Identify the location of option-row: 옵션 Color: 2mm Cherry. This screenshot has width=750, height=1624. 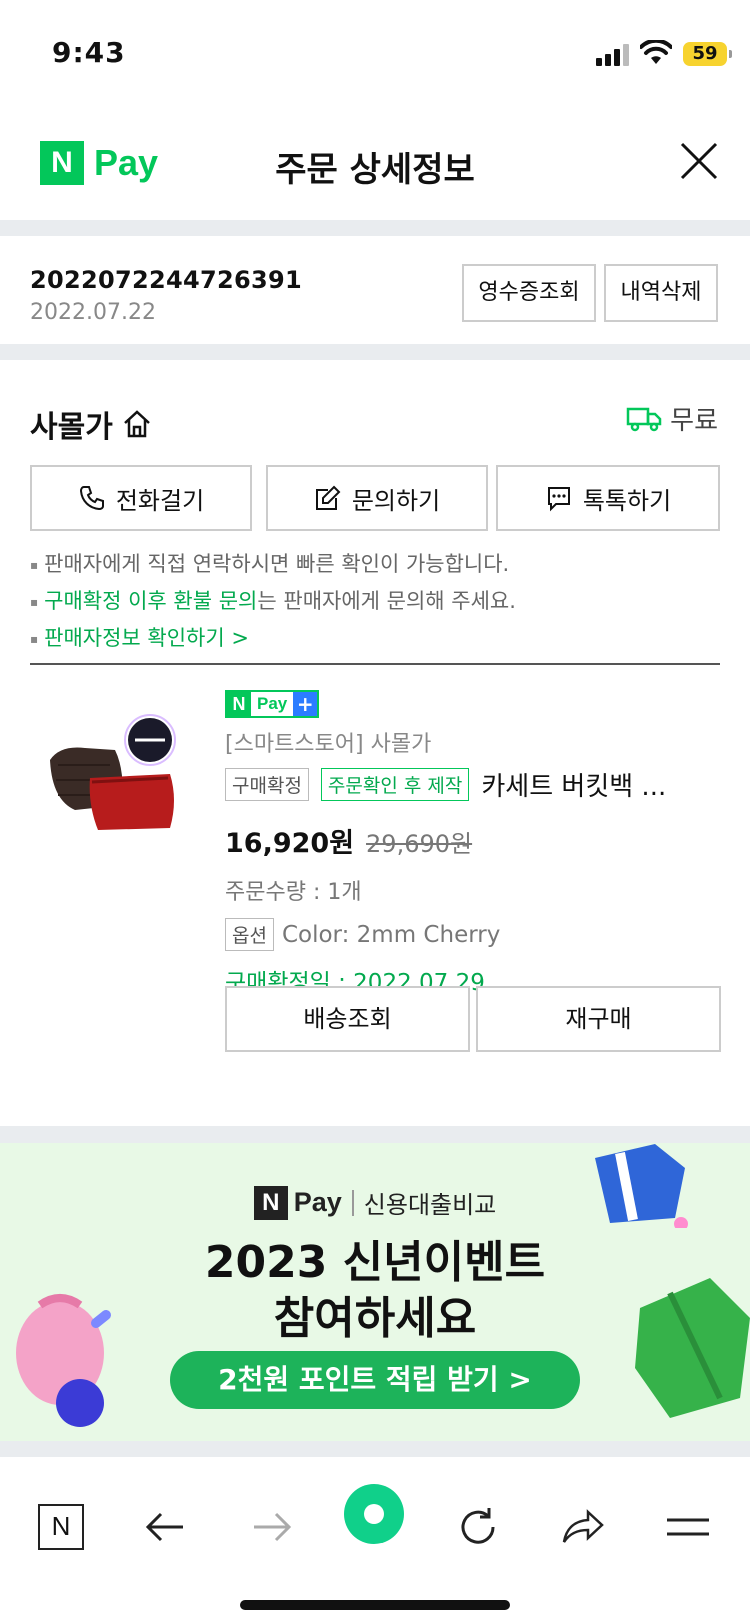
(475, 934).